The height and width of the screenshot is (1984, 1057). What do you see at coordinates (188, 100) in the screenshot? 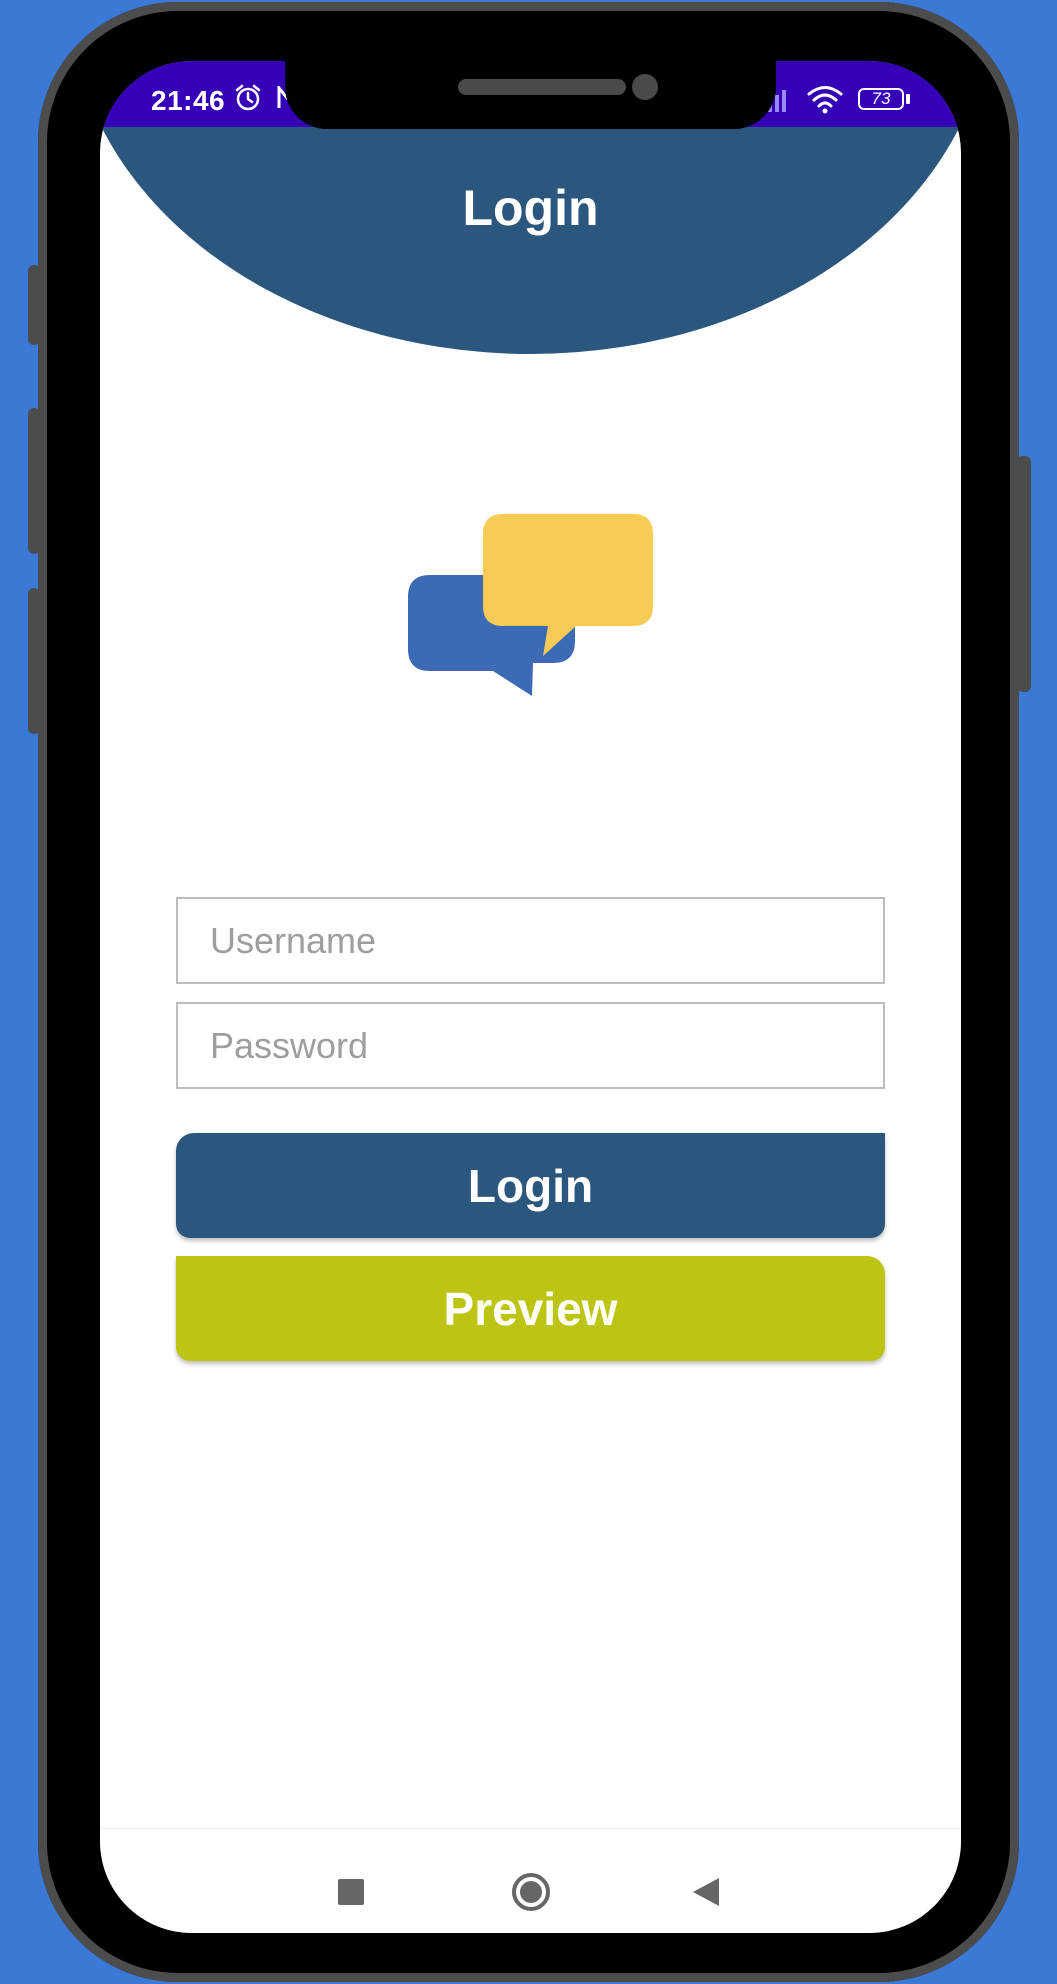
I see `status-time: 21:46` at bounding box center [188, 100].